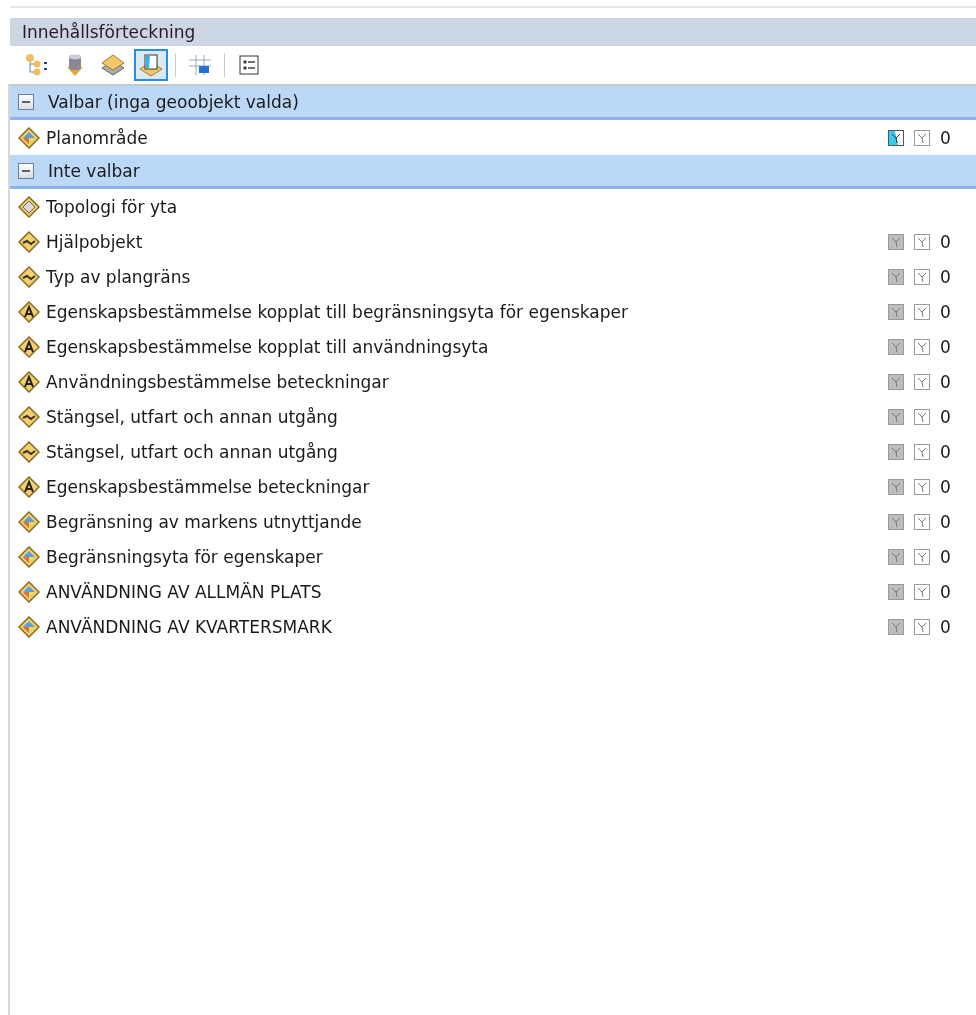 The image size is (976, 1015). I want to click on selectable-layer-icon, so click(151, 65).